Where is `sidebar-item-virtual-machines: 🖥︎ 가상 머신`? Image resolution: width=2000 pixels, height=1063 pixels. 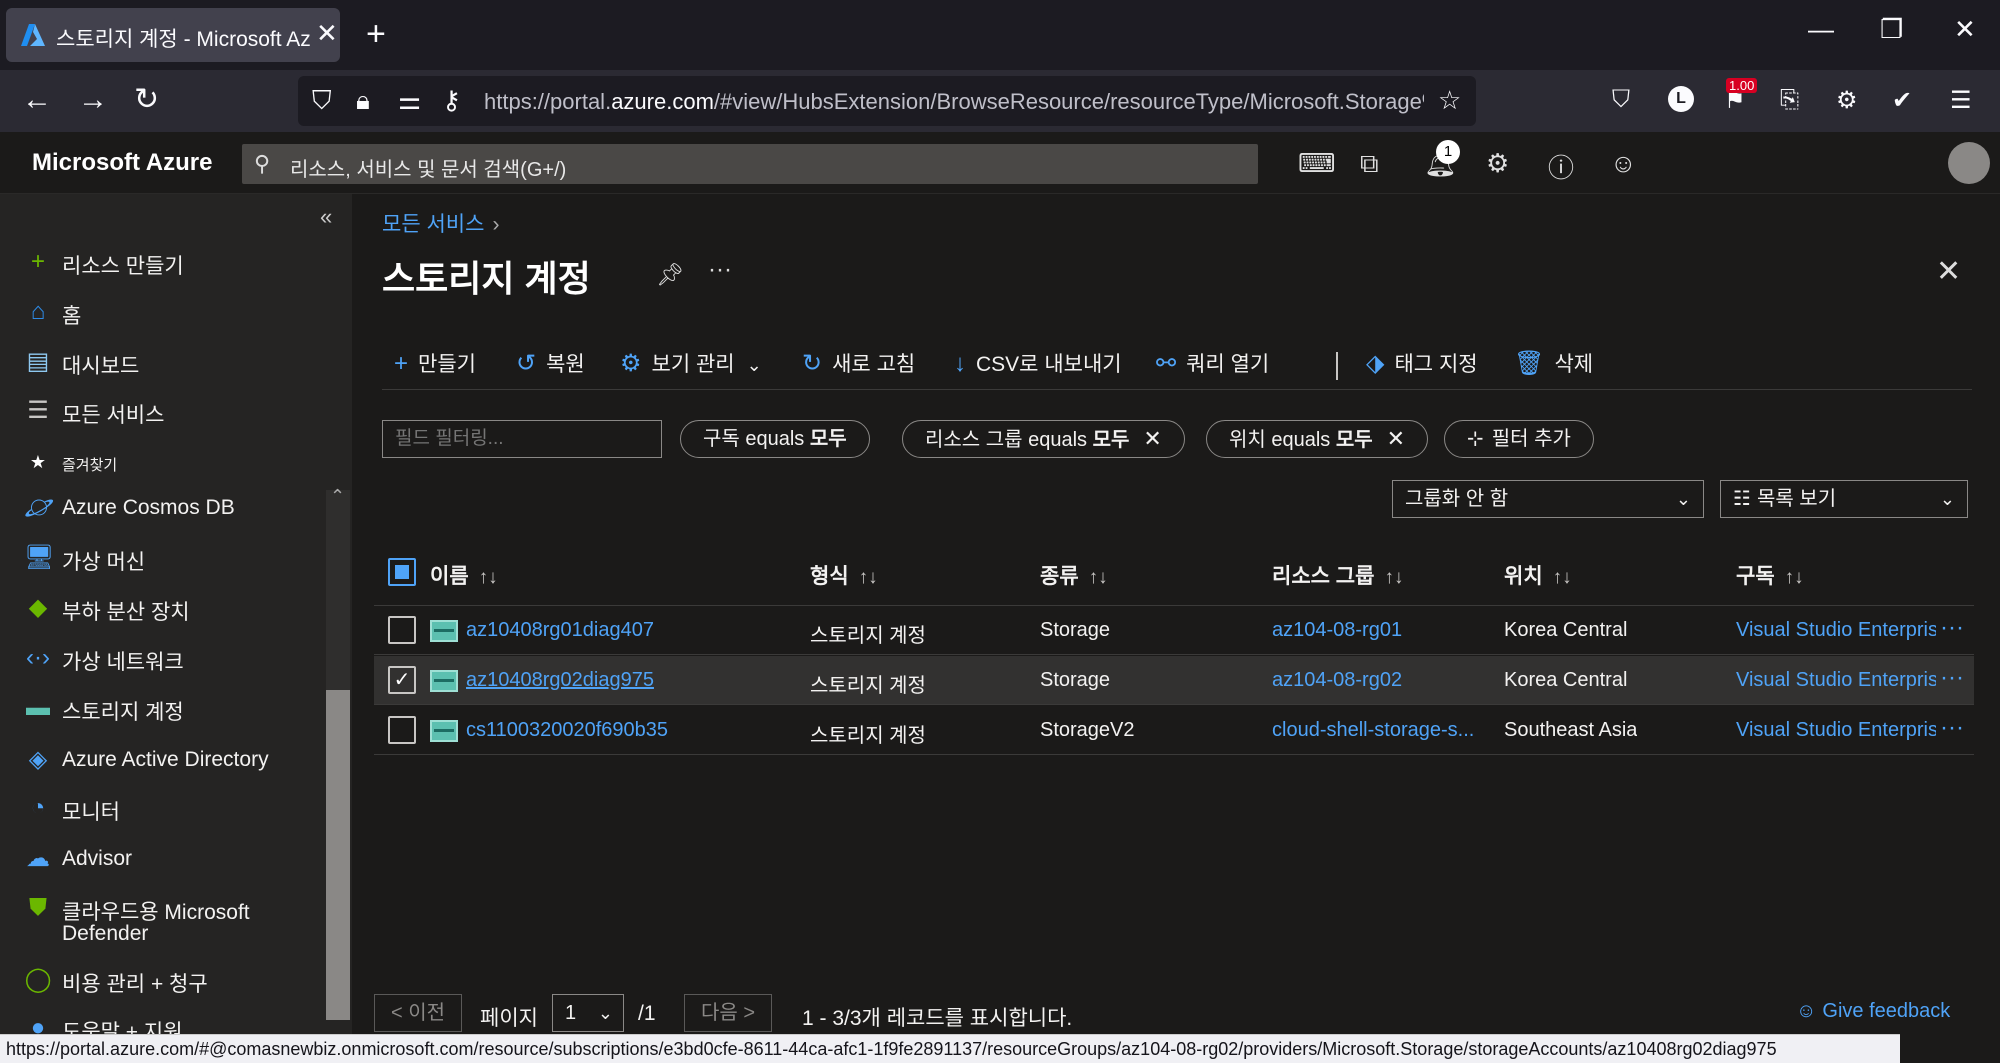 sidebar-item-virtual-machines: 🖥︎ 가상 머신 is located at coordinates (174, 560).